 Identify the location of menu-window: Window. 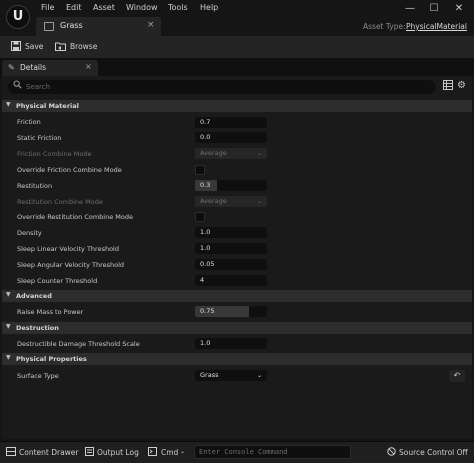
(142, 7).